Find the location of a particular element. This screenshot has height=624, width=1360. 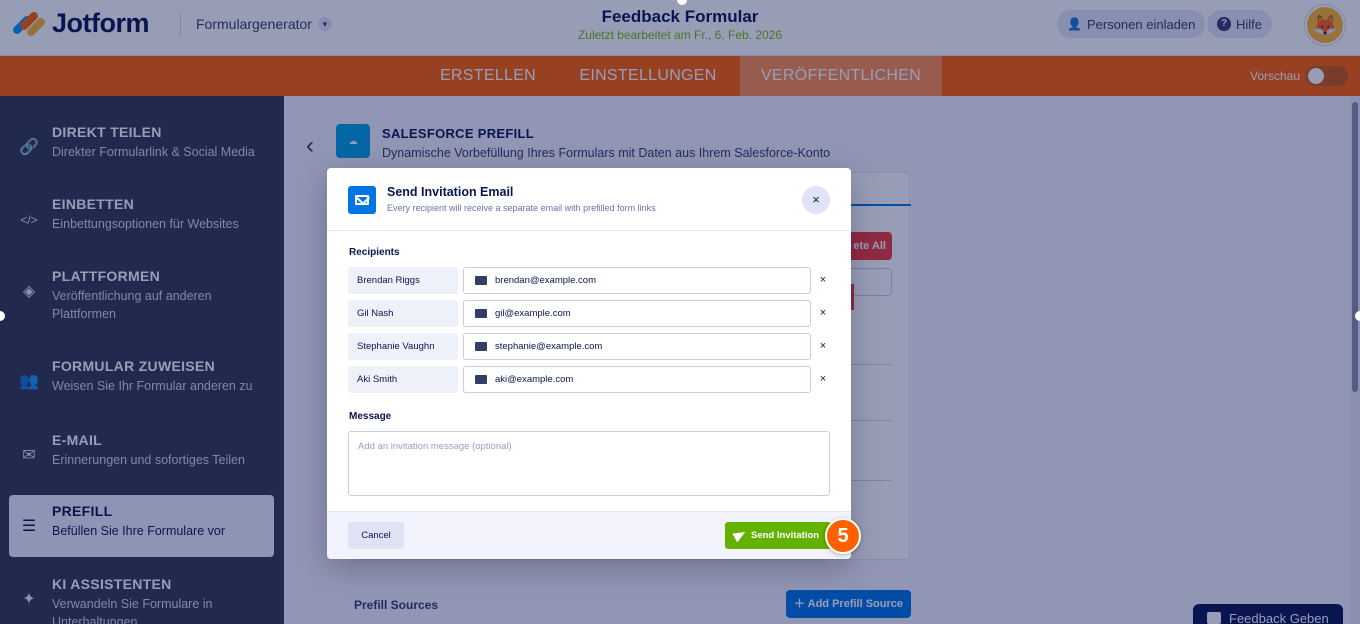

recipient-email: brendan@example.com is located at coordinates (546, 280).